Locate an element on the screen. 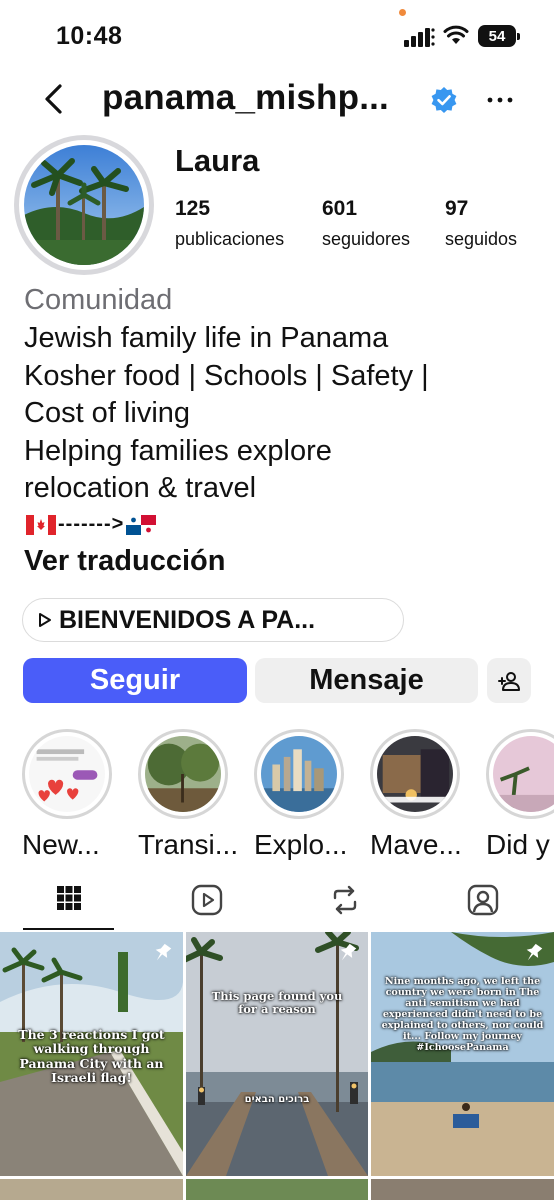 The image size is (554, 1200). status-bar: 10:48 54 is located at coordinates (277, 35).